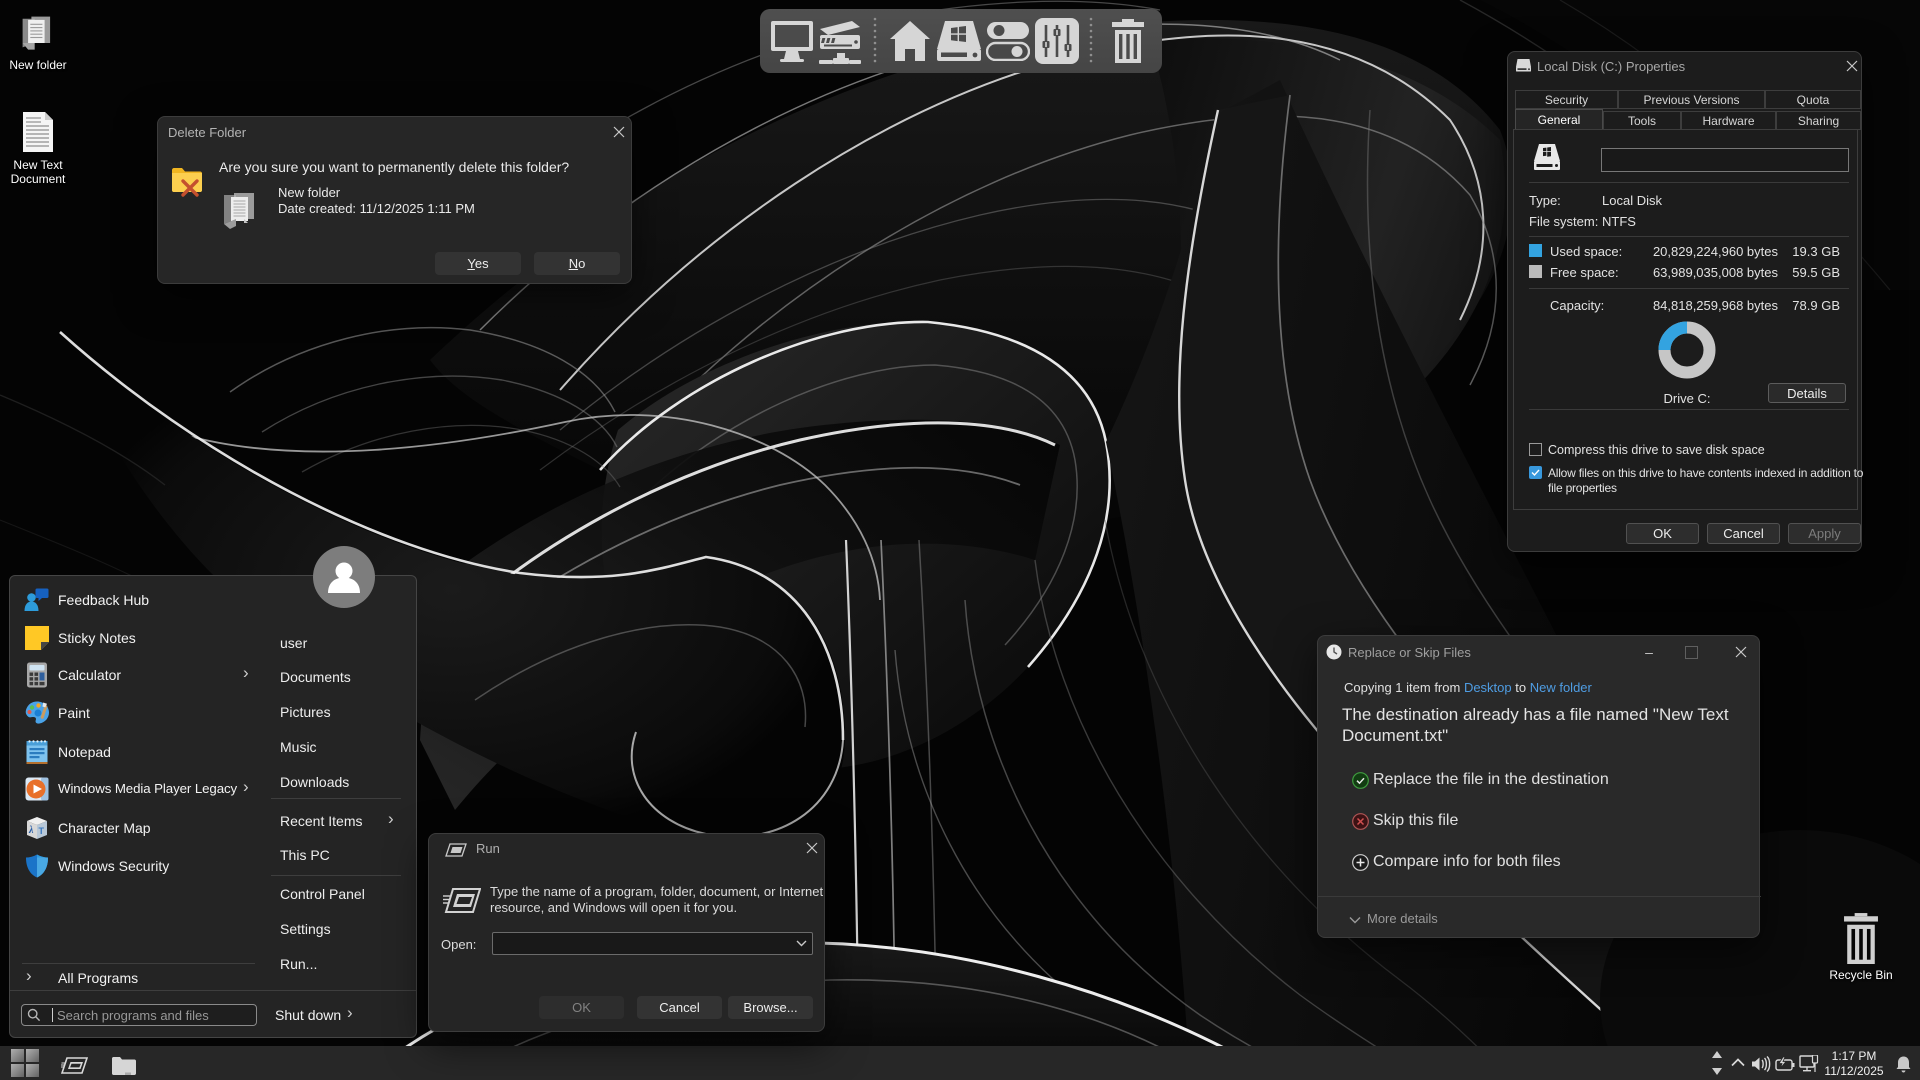  What do you see at coordinates (42, 831) in the screenshot?
I see `svg-text: T` at bounding box center [42, 831].